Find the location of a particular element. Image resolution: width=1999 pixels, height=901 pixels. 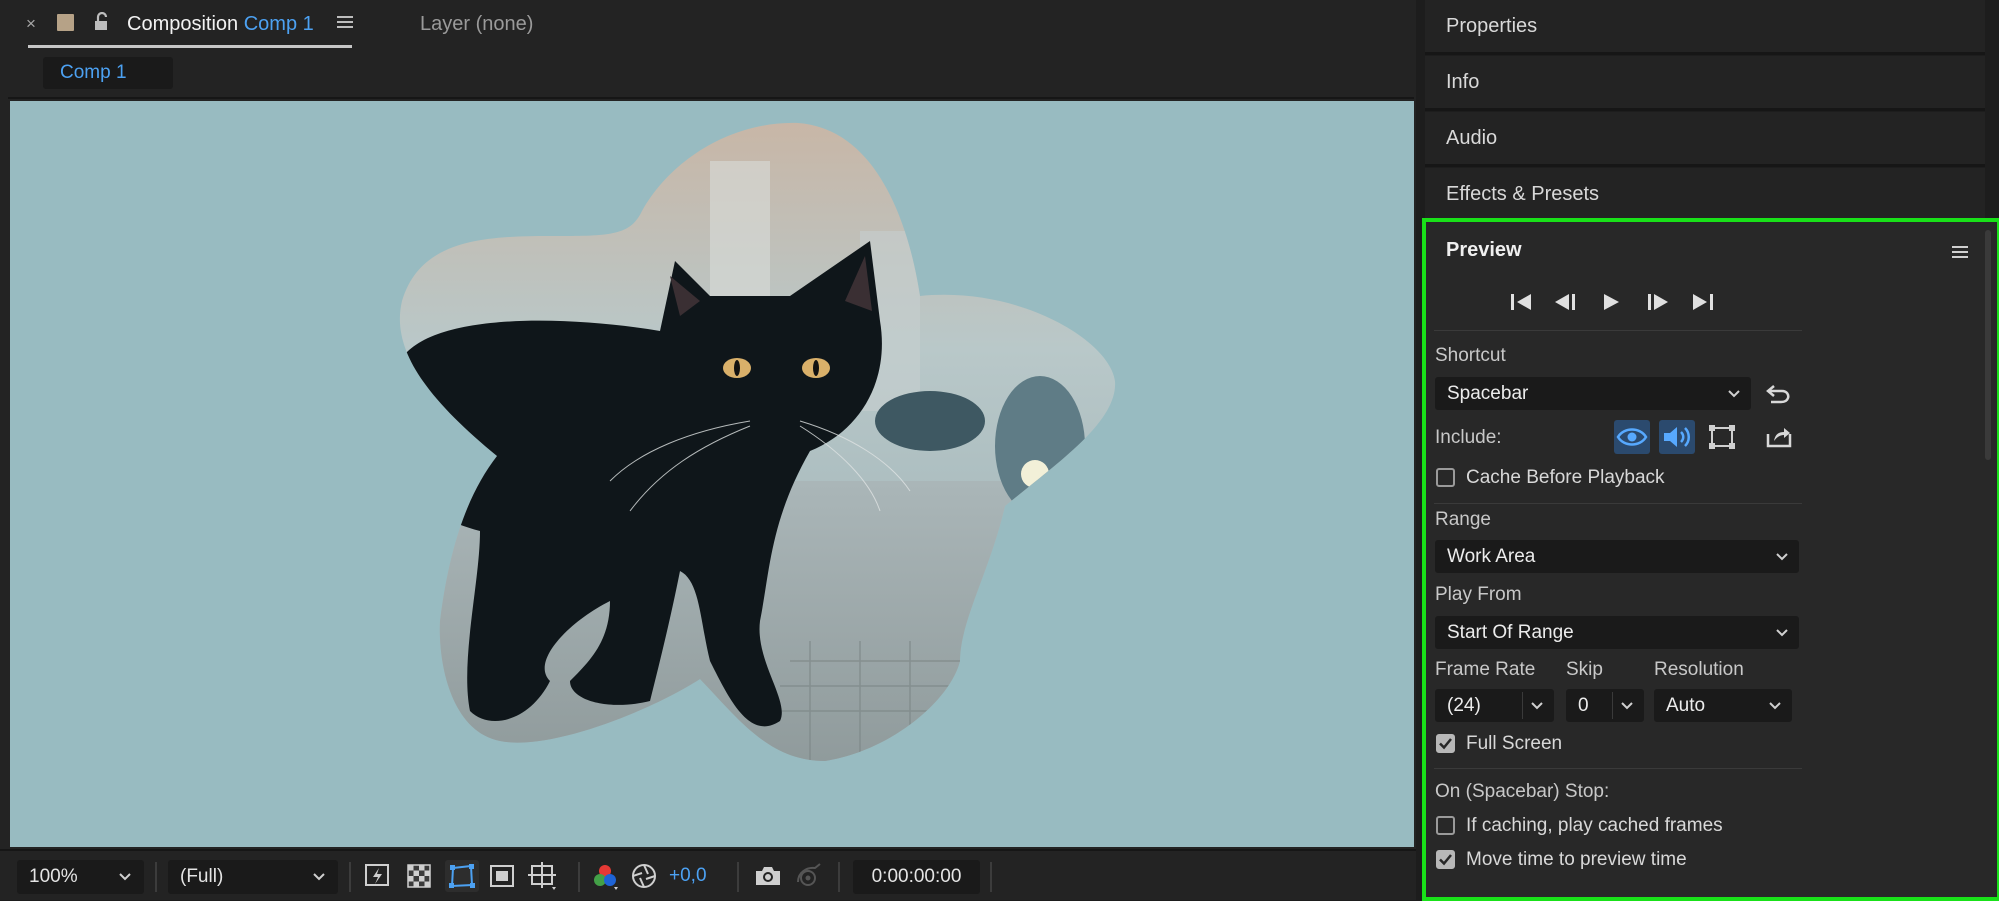

active-tab-underline is located at coordinates (190, 46).